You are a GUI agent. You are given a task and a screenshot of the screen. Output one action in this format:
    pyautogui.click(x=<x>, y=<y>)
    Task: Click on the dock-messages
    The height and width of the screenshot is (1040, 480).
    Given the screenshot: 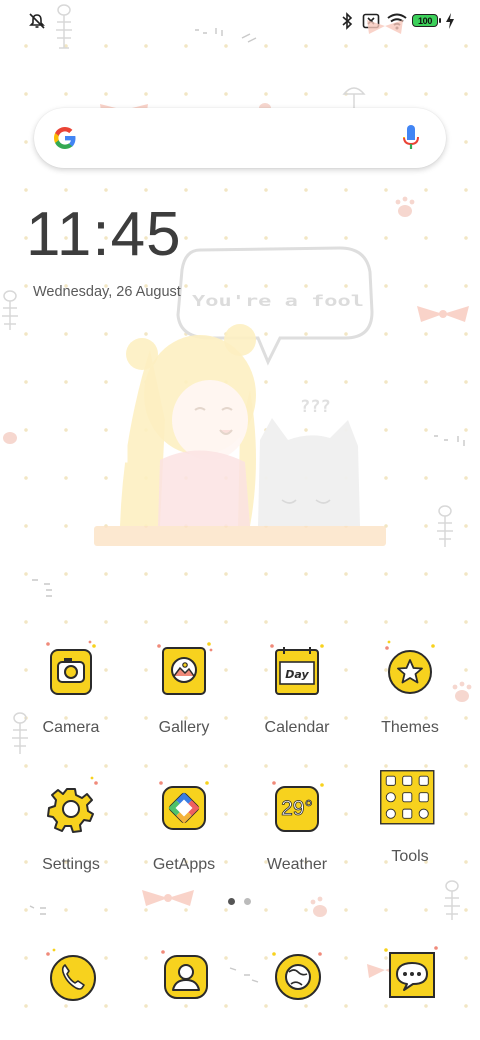 What is the action you would take?
    pyautogui.click(x=410, y=976)
    